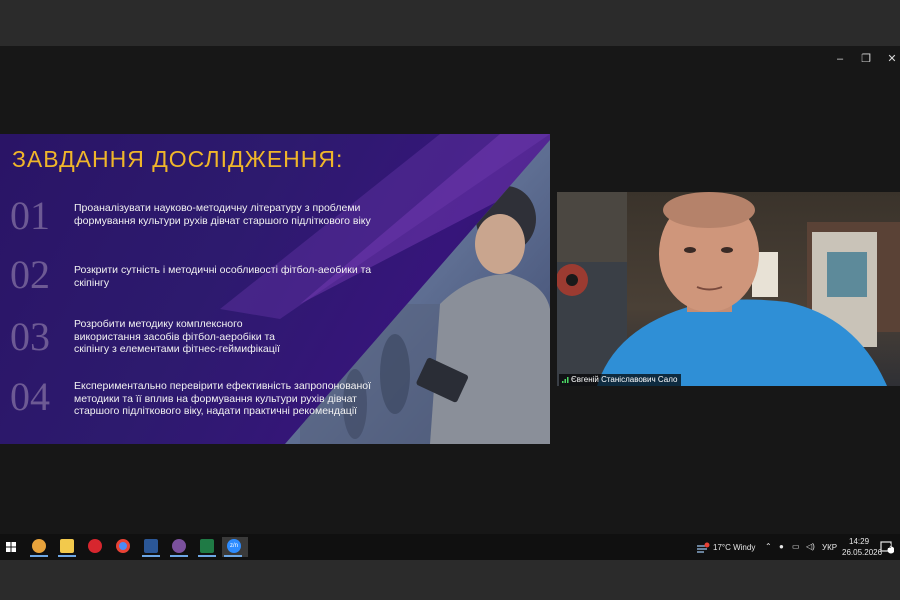 The width and height of the screenshot is (900, 600). I want to click on taskbar-opera, so click(95, 547).